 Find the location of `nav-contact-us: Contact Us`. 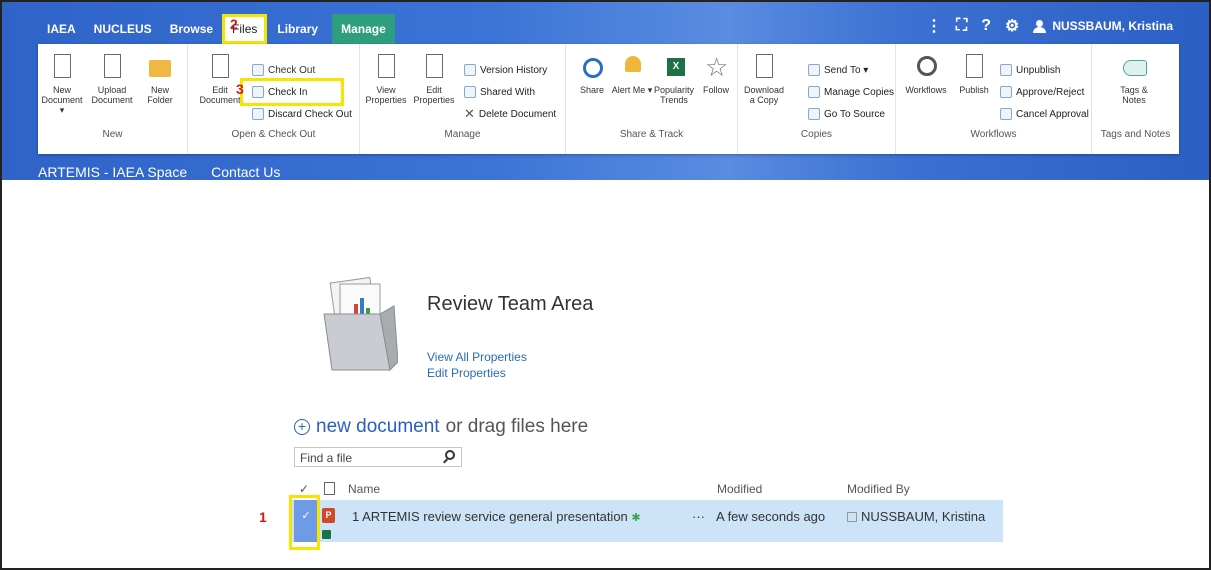

nav-contact-us: Contact Us is located at coordinates (245, 172).